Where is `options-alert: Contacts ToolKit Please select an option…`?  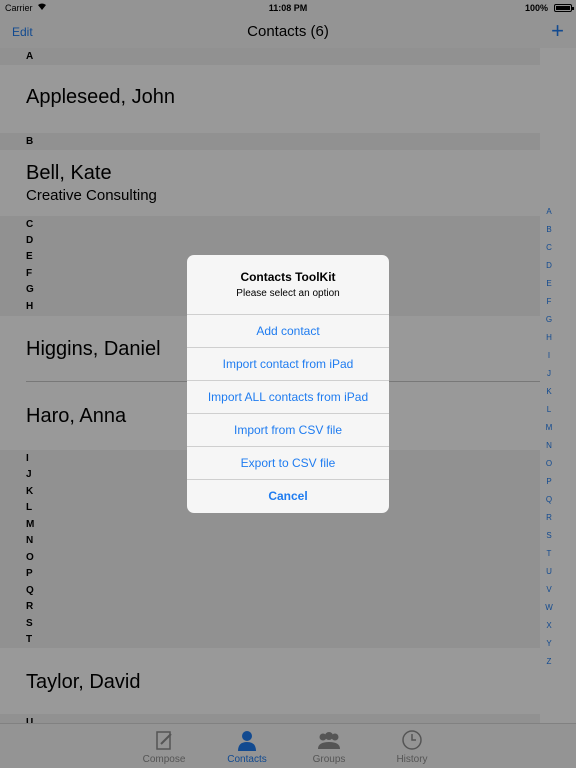 options-alert: Contacts ToolKit Please select an option… is located at coordinates (288, 384).